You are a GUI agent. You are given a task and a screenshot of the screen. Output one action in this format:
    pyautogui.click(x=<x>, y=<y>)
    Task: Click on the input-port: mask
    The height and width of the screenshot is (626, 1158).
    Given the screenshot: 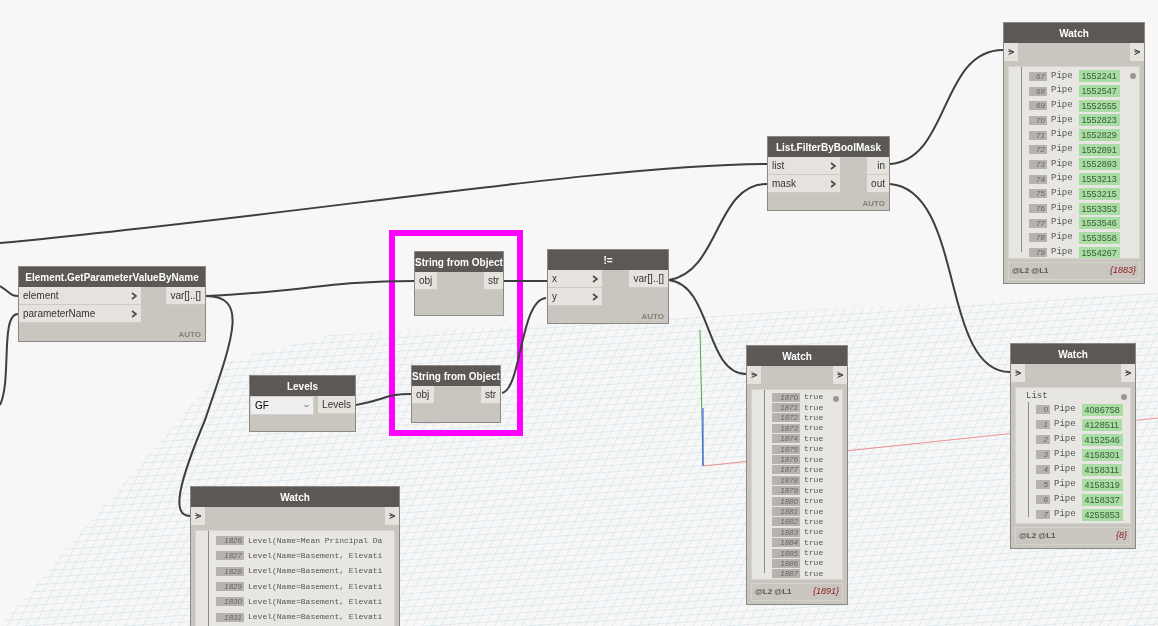 What is the action you would take?
    pyautogui.click(x=804, y=184)
    